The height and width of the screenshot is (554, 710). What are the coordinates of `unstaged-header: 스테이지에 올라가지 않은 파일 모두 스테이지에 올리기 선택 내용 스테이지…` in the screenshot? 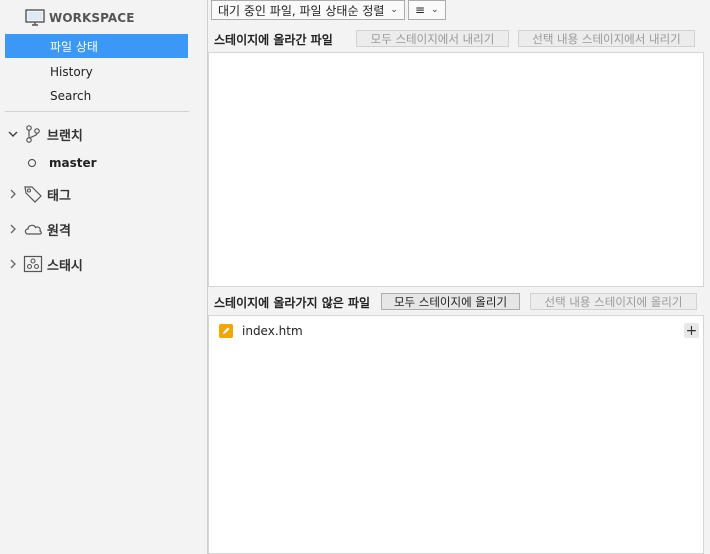 It's located at (459, 302).